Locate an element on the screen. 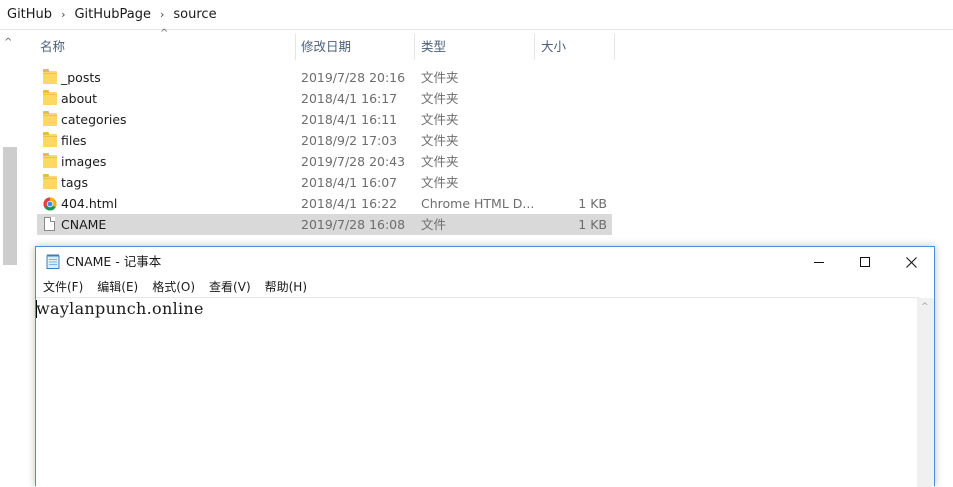  file-name: CNAME is located at coordinates (84, 224).